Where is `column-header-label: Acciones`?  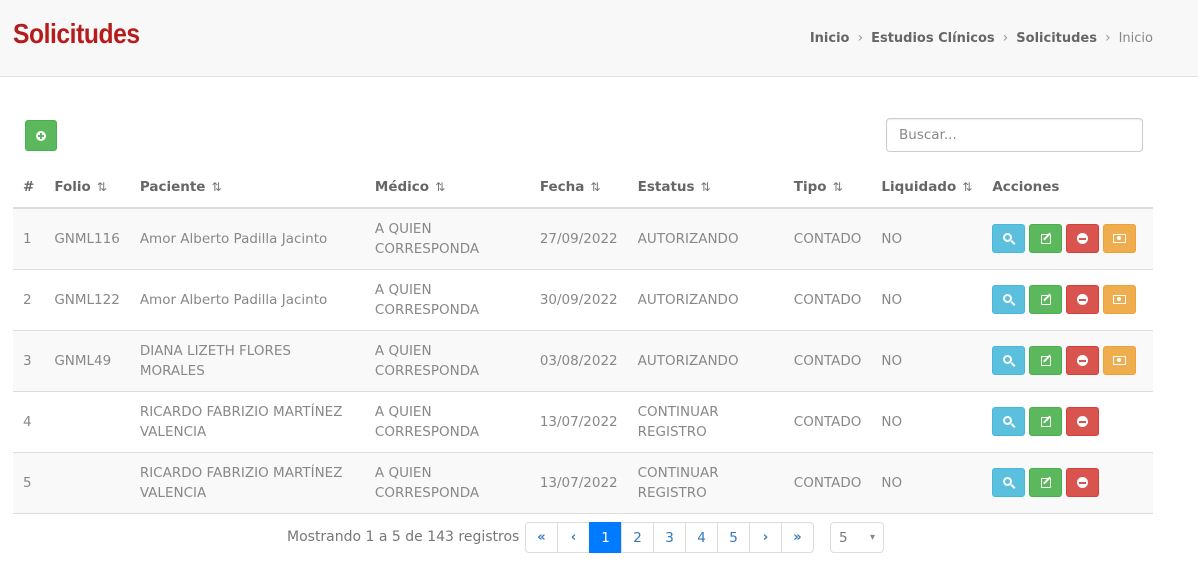
column-header-label: Acciones is located at coordinates (1026, 186).